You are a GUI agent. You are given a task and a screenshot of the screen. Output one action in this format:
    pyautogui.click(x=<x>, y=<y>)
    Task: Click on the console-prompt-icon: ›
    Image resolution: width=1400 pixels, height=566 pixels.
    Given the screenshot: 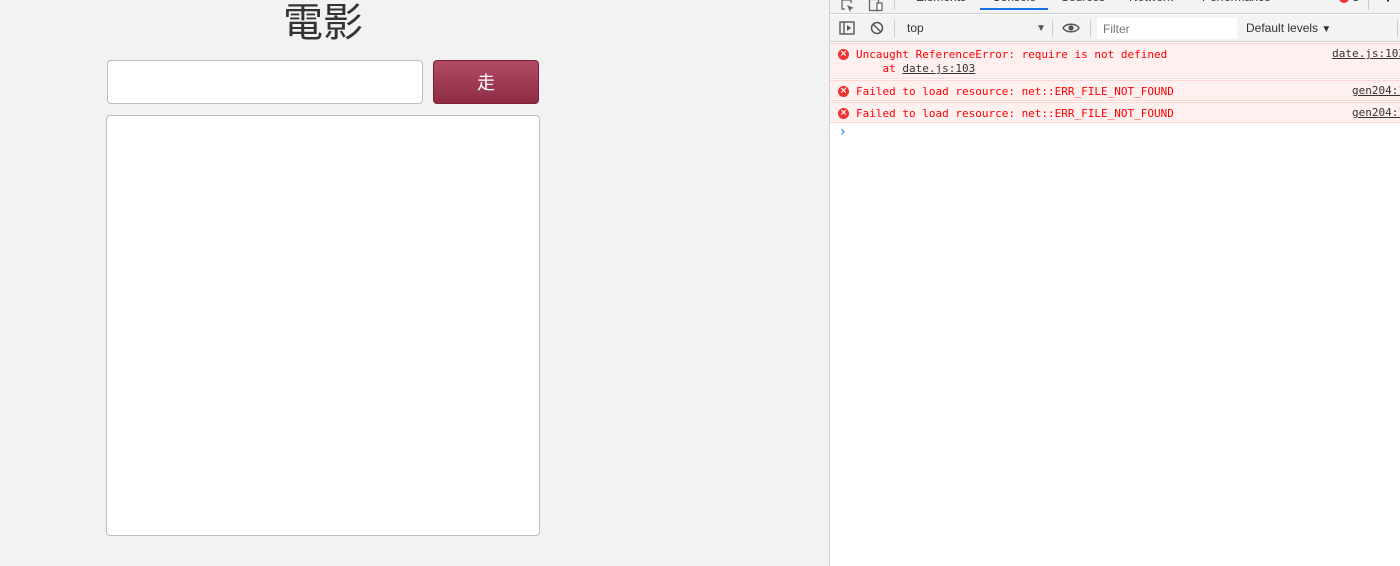 What is the action you would take?
    pyautogui.click(x=843, y=132)
    